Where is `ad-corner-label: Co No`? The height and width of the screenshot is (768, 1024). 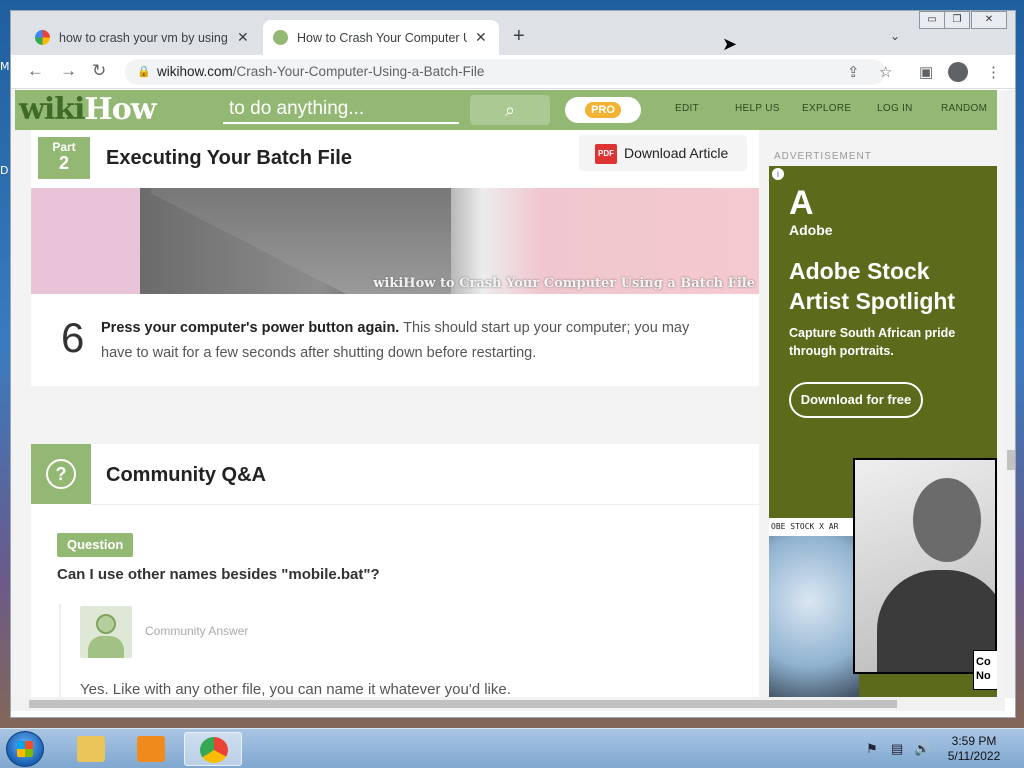 ad-corner-label: Co No is located at coordinates (985, 670).